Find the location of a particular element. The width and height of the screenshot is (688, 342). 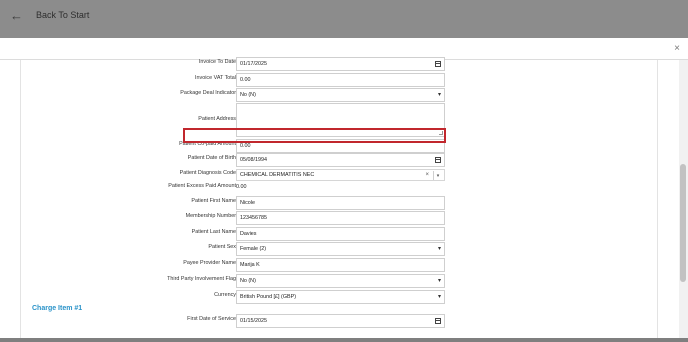

payee-provider-name-label: Payee Provider Name is located at coordinates (209, 263).